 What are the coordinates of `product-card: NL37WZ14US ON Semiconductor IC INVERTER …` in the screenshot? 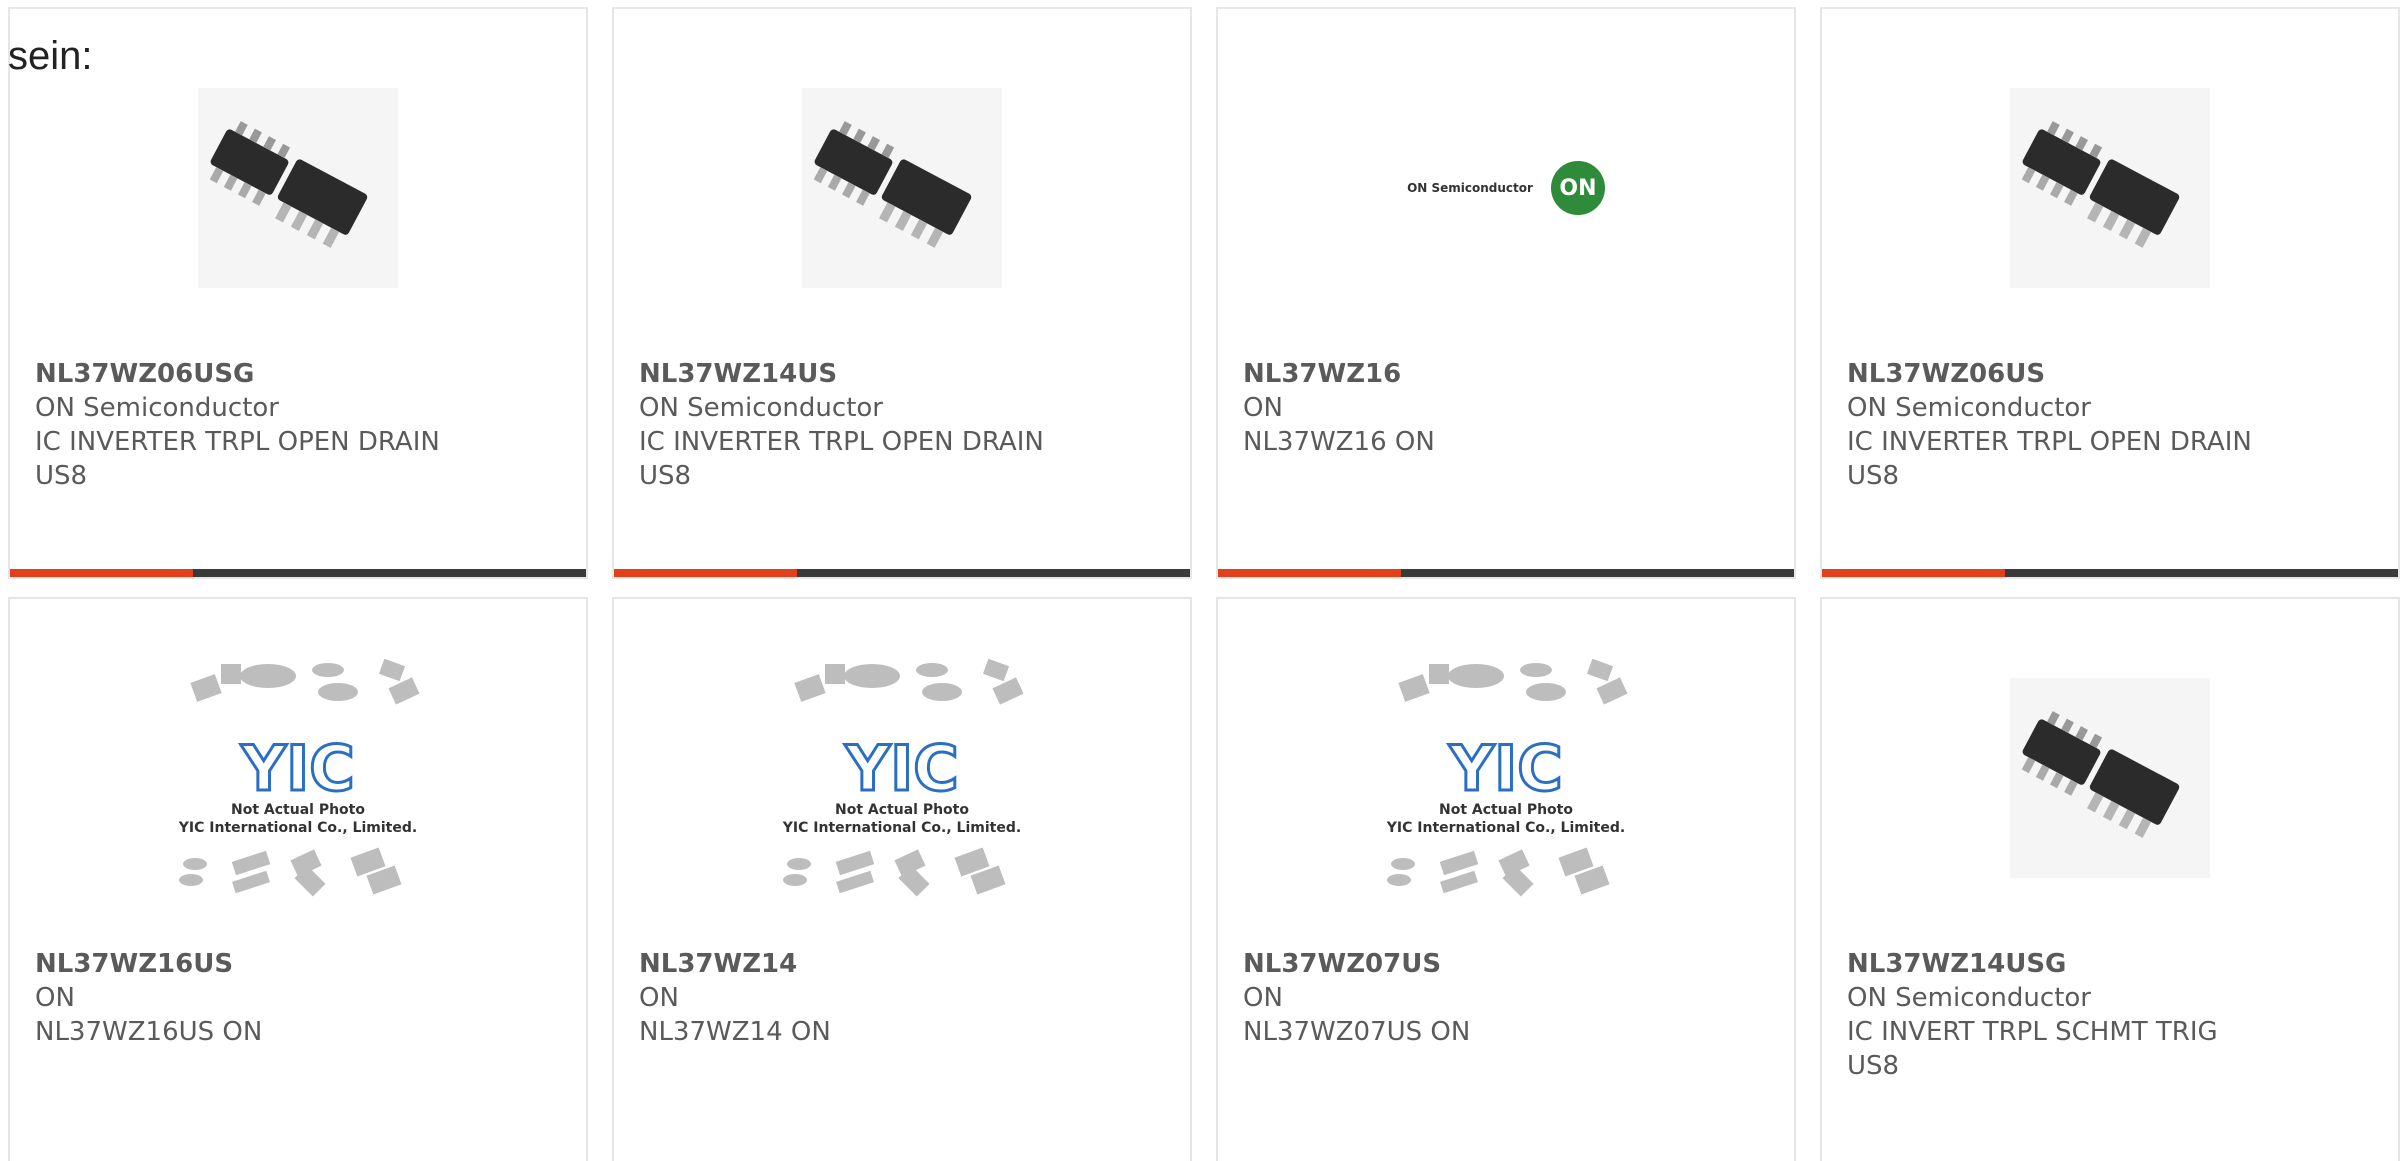 It's located at (902, 293).